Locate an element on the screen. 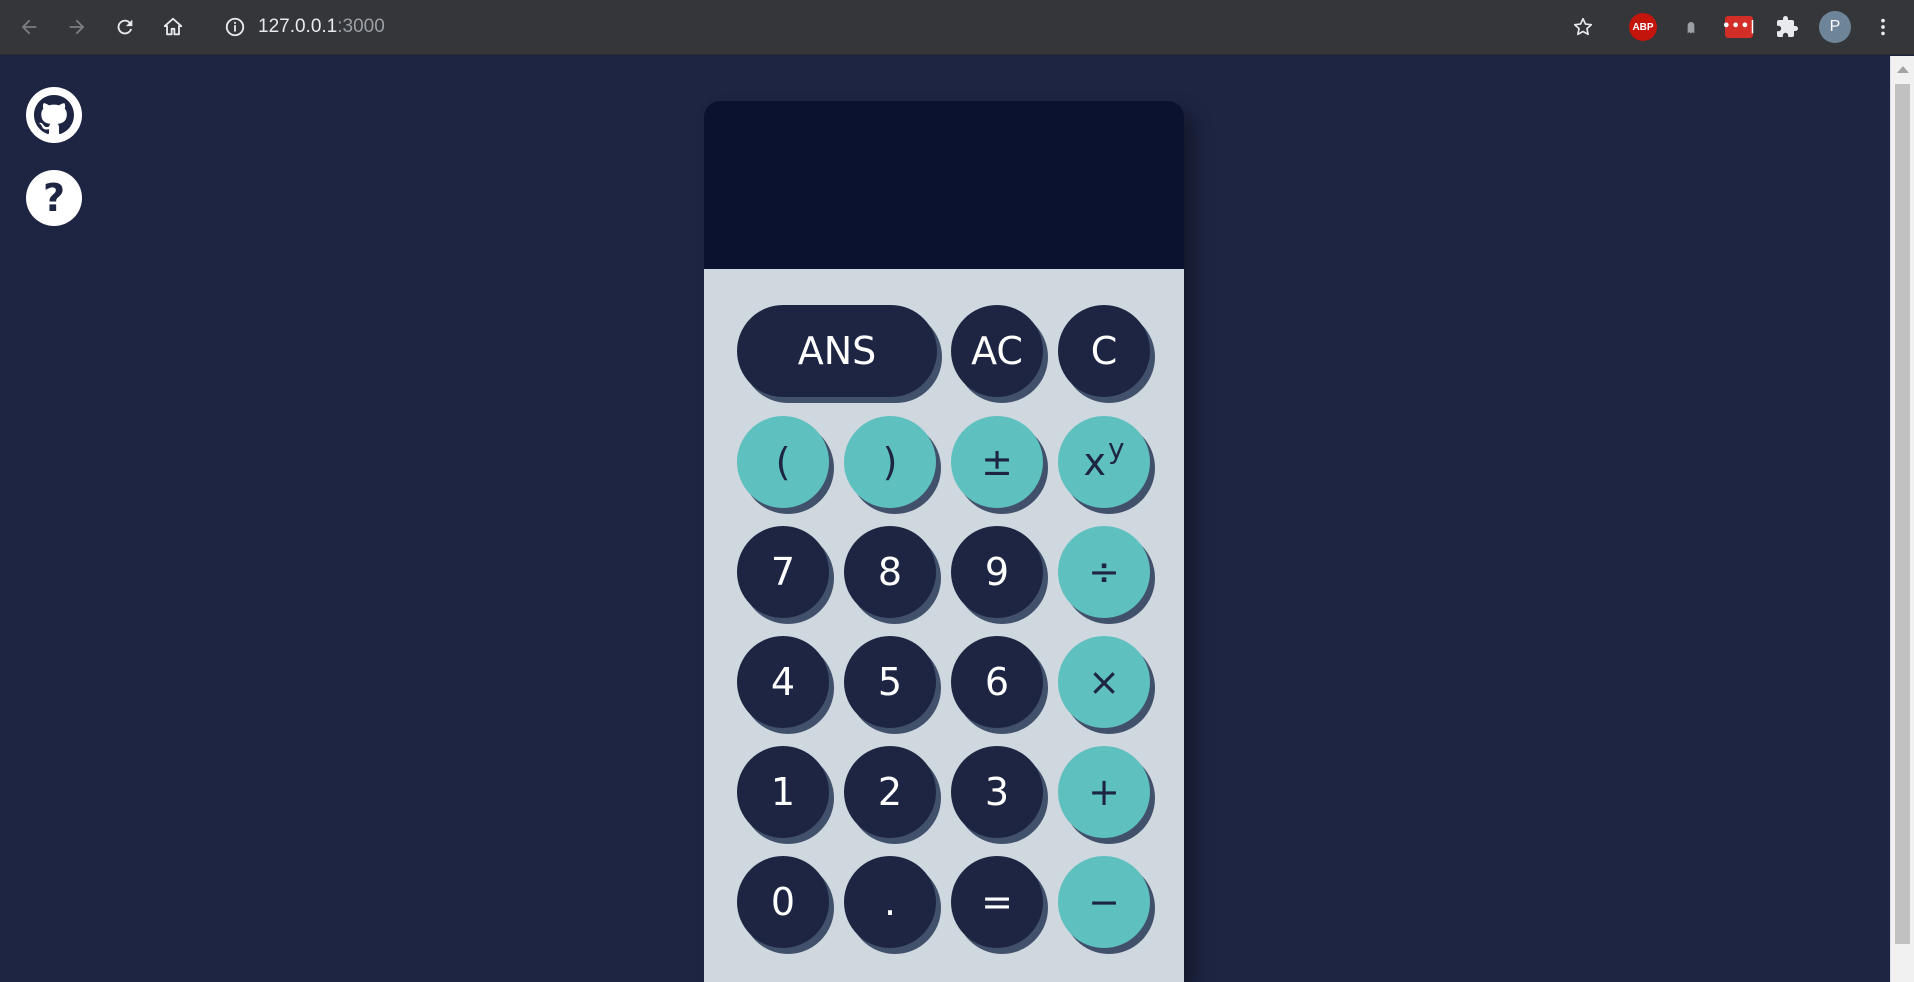 The width and height of the screenshot is (1914, 982). reload-button is located at coordinates (125, 27).